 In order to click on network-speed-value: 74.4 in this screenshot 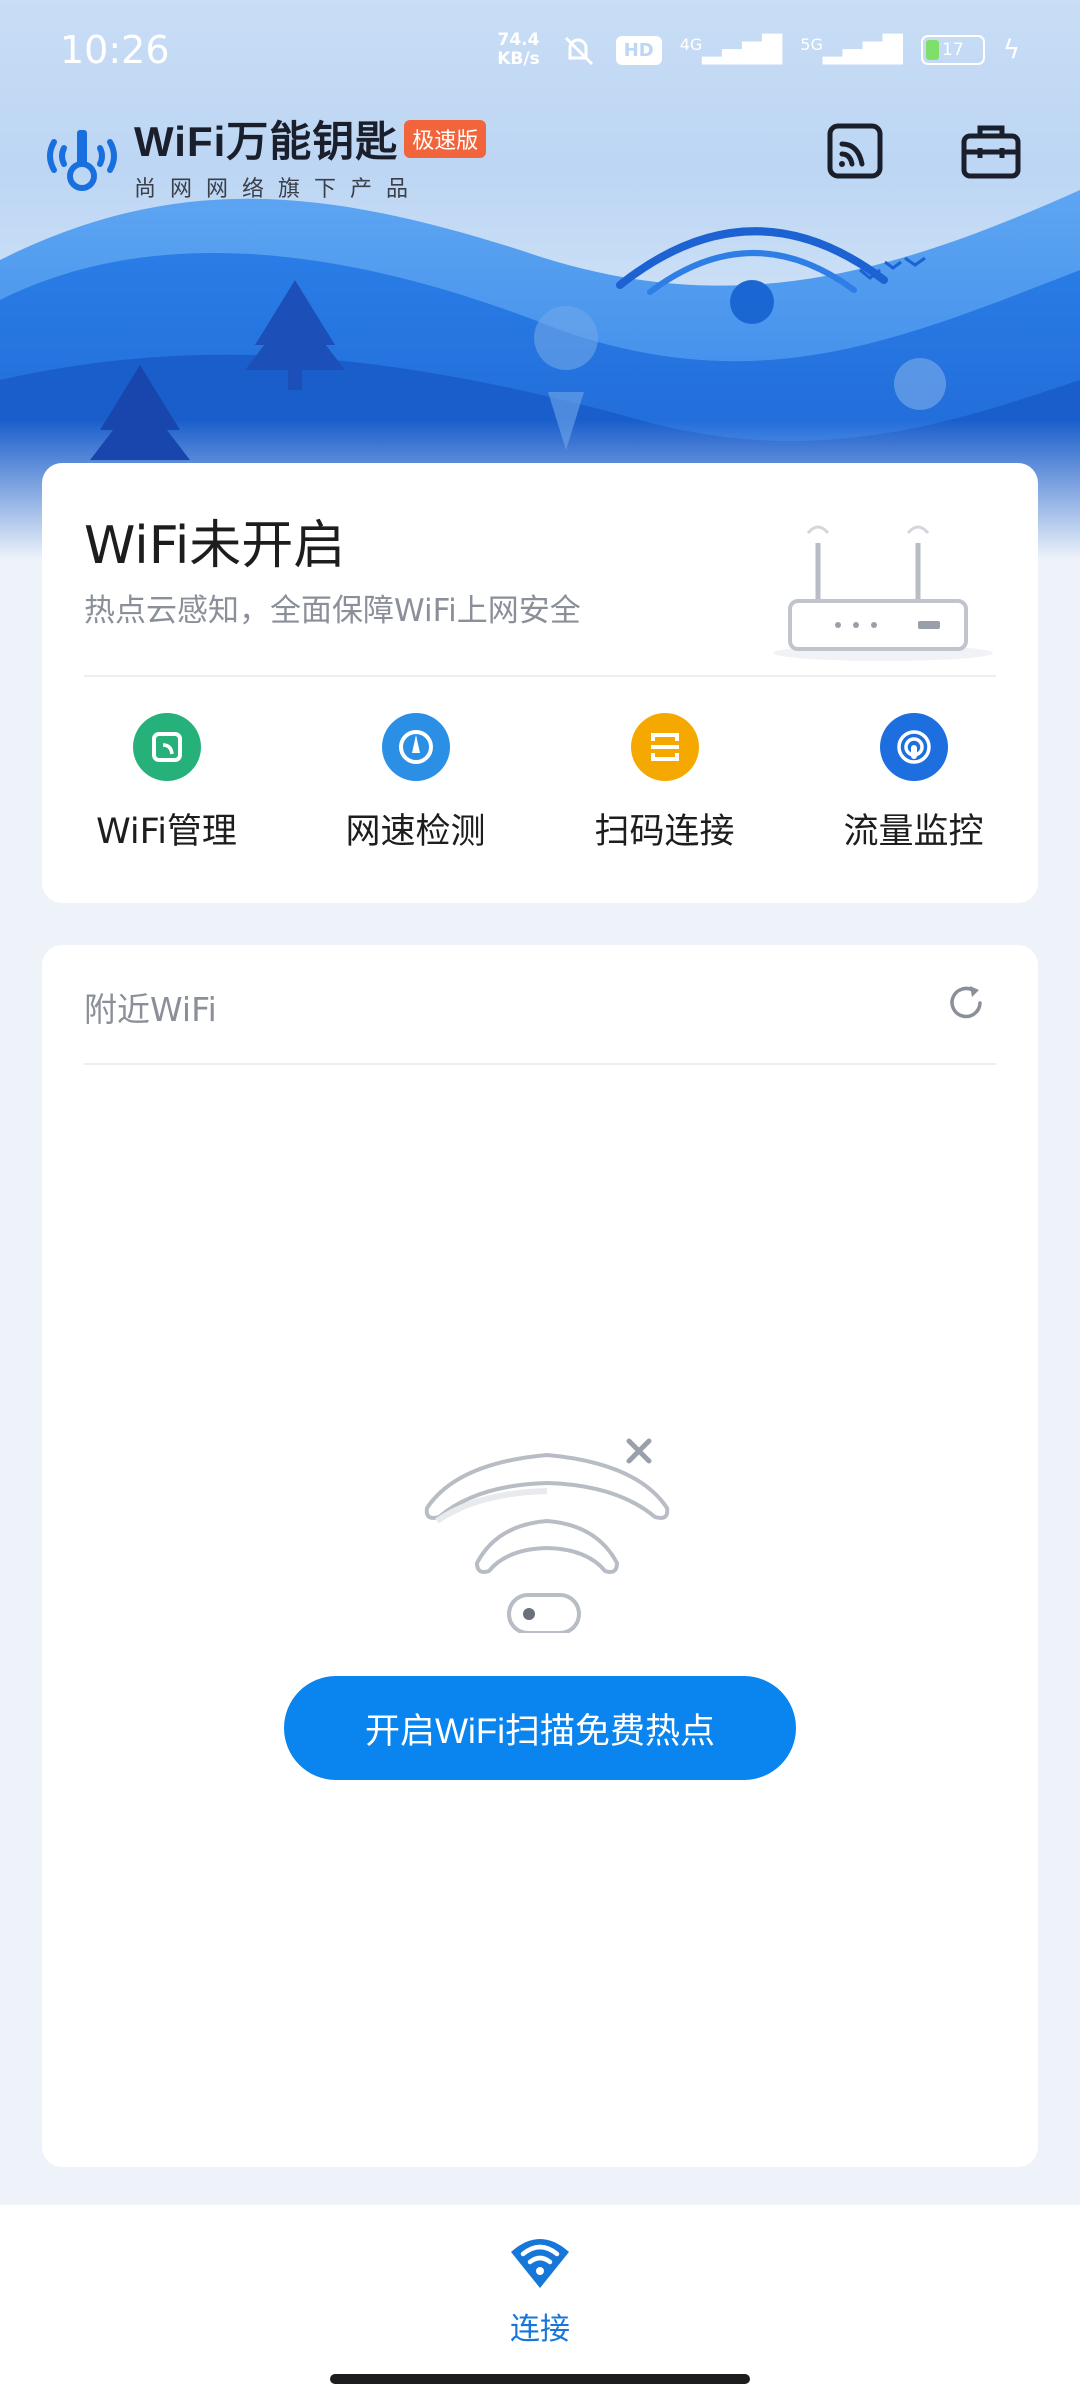, I will do `click(518, 40)`.